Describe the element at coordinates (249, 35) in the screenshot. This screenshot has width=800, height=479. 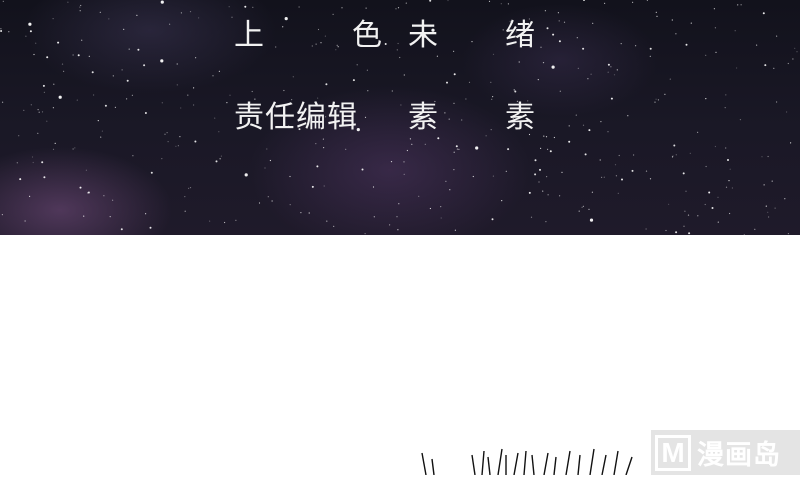
I see `coloring-label-char-1: 上` at that location.